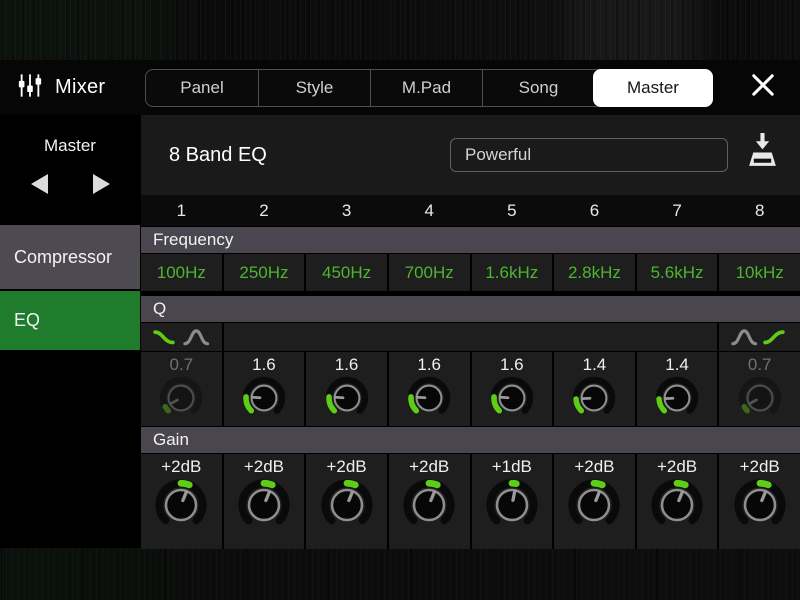  What do you see at coordinates (181, 466) in the screenshot?
I see `band-1-gain-value: +2dB` at bounding box center [181, 466].